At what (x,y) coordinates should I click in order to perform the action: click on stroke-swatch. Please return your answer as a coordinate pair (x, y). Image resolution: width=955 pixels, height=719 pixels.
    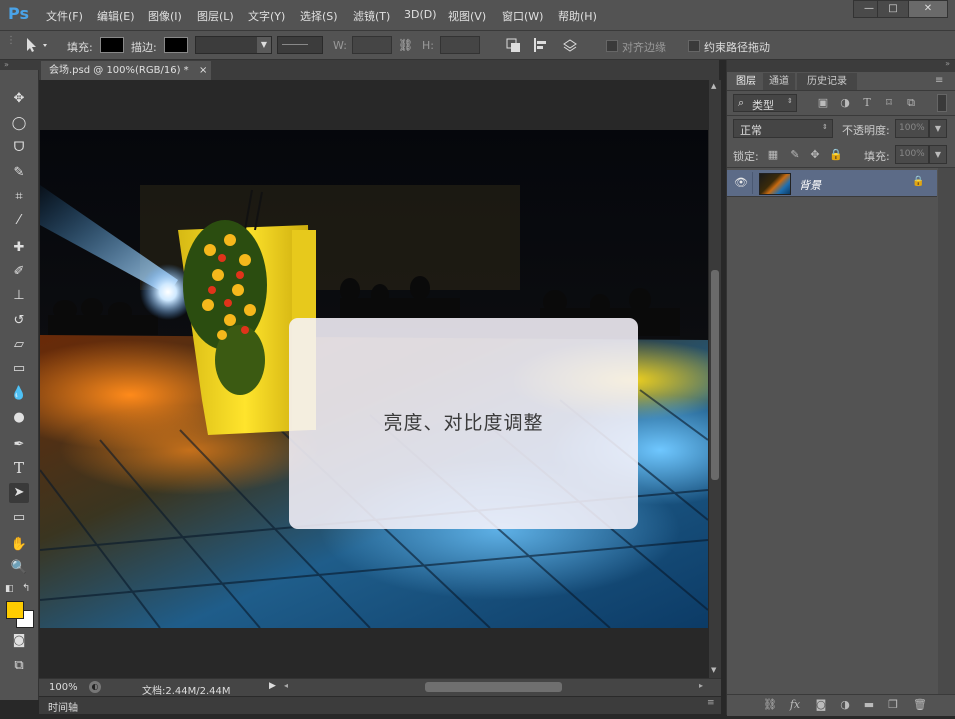
    Looking at the image, I should click on (176, 45).